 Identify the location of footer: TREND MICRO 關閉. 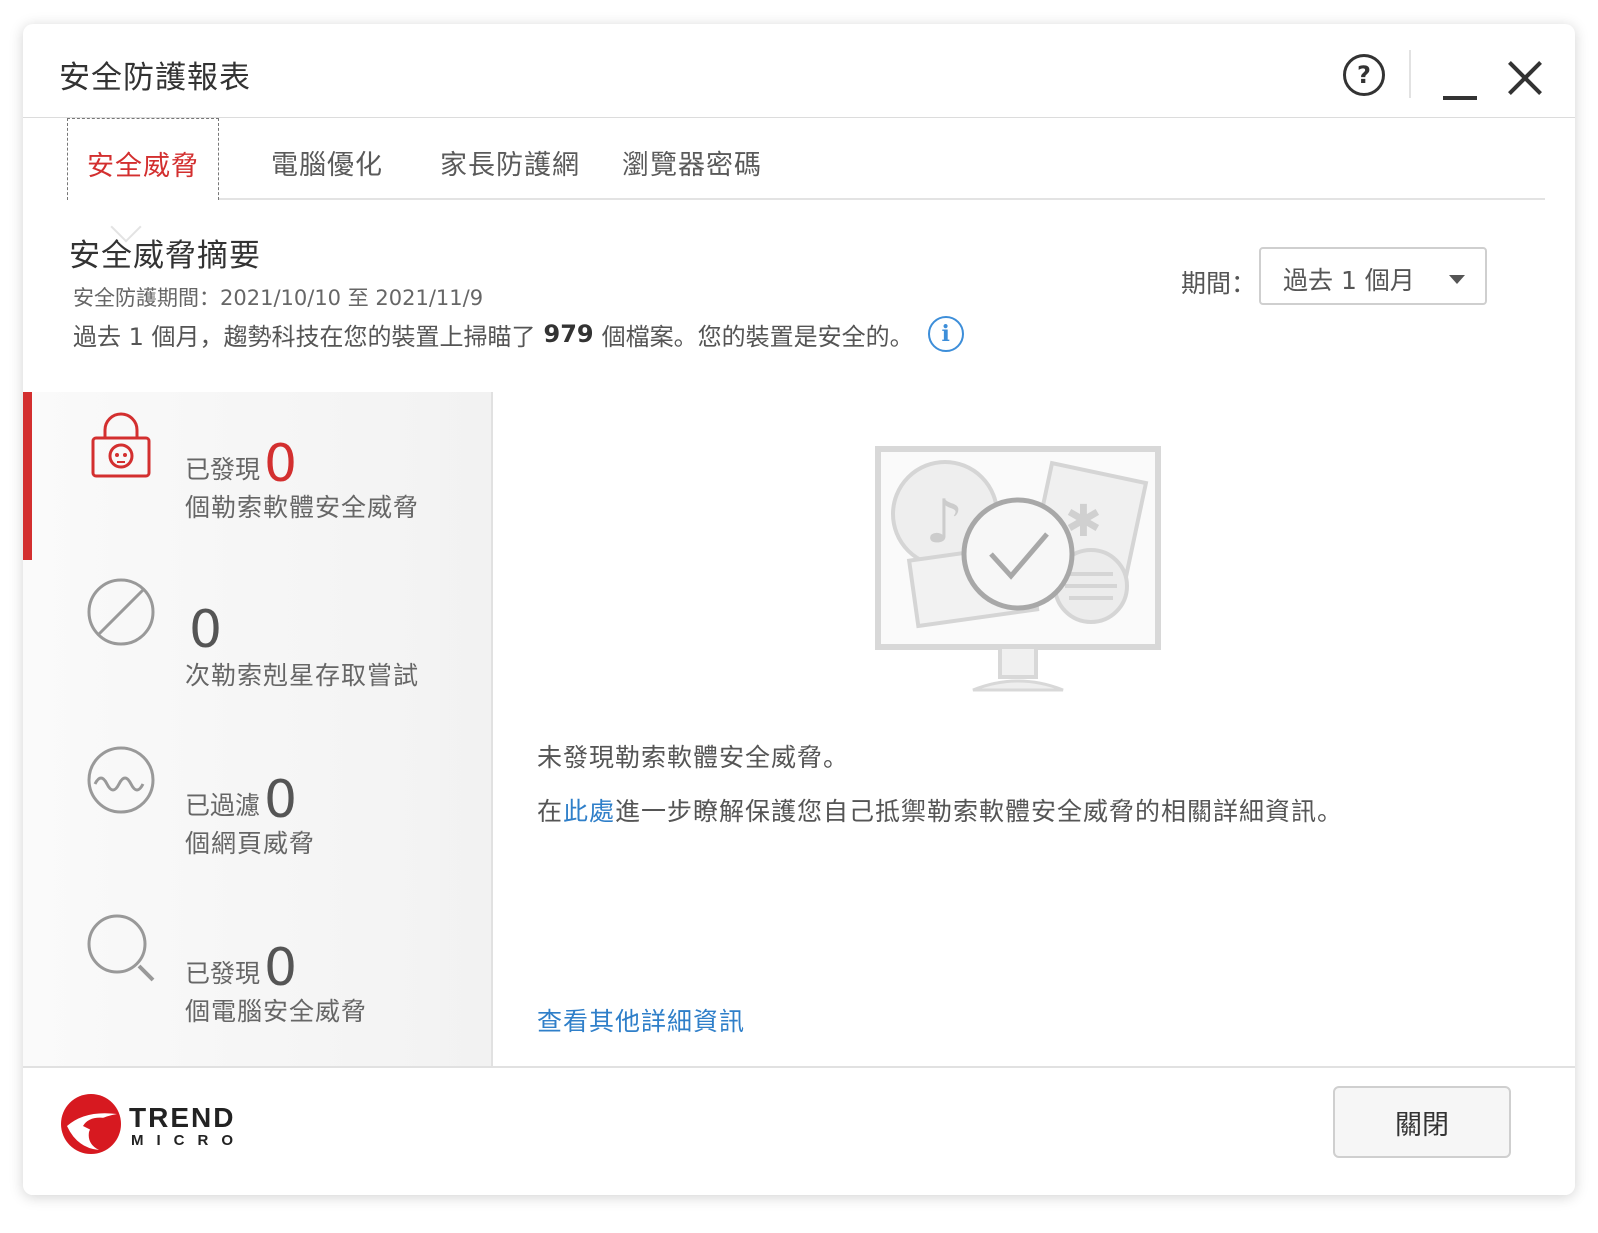
(799, 1130).